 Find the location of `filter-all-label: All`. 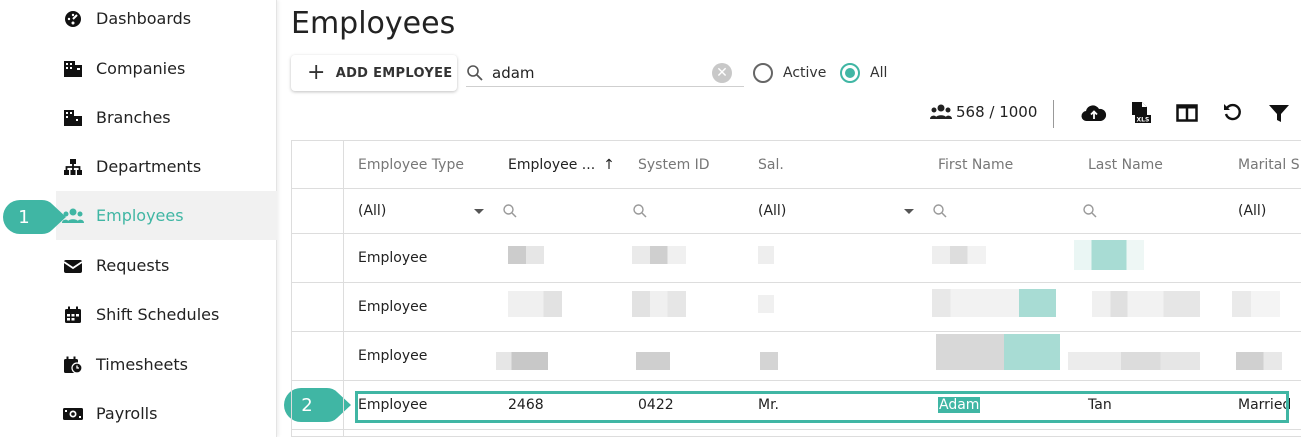

filter-all-label: All is located at coordinates (879, 73).